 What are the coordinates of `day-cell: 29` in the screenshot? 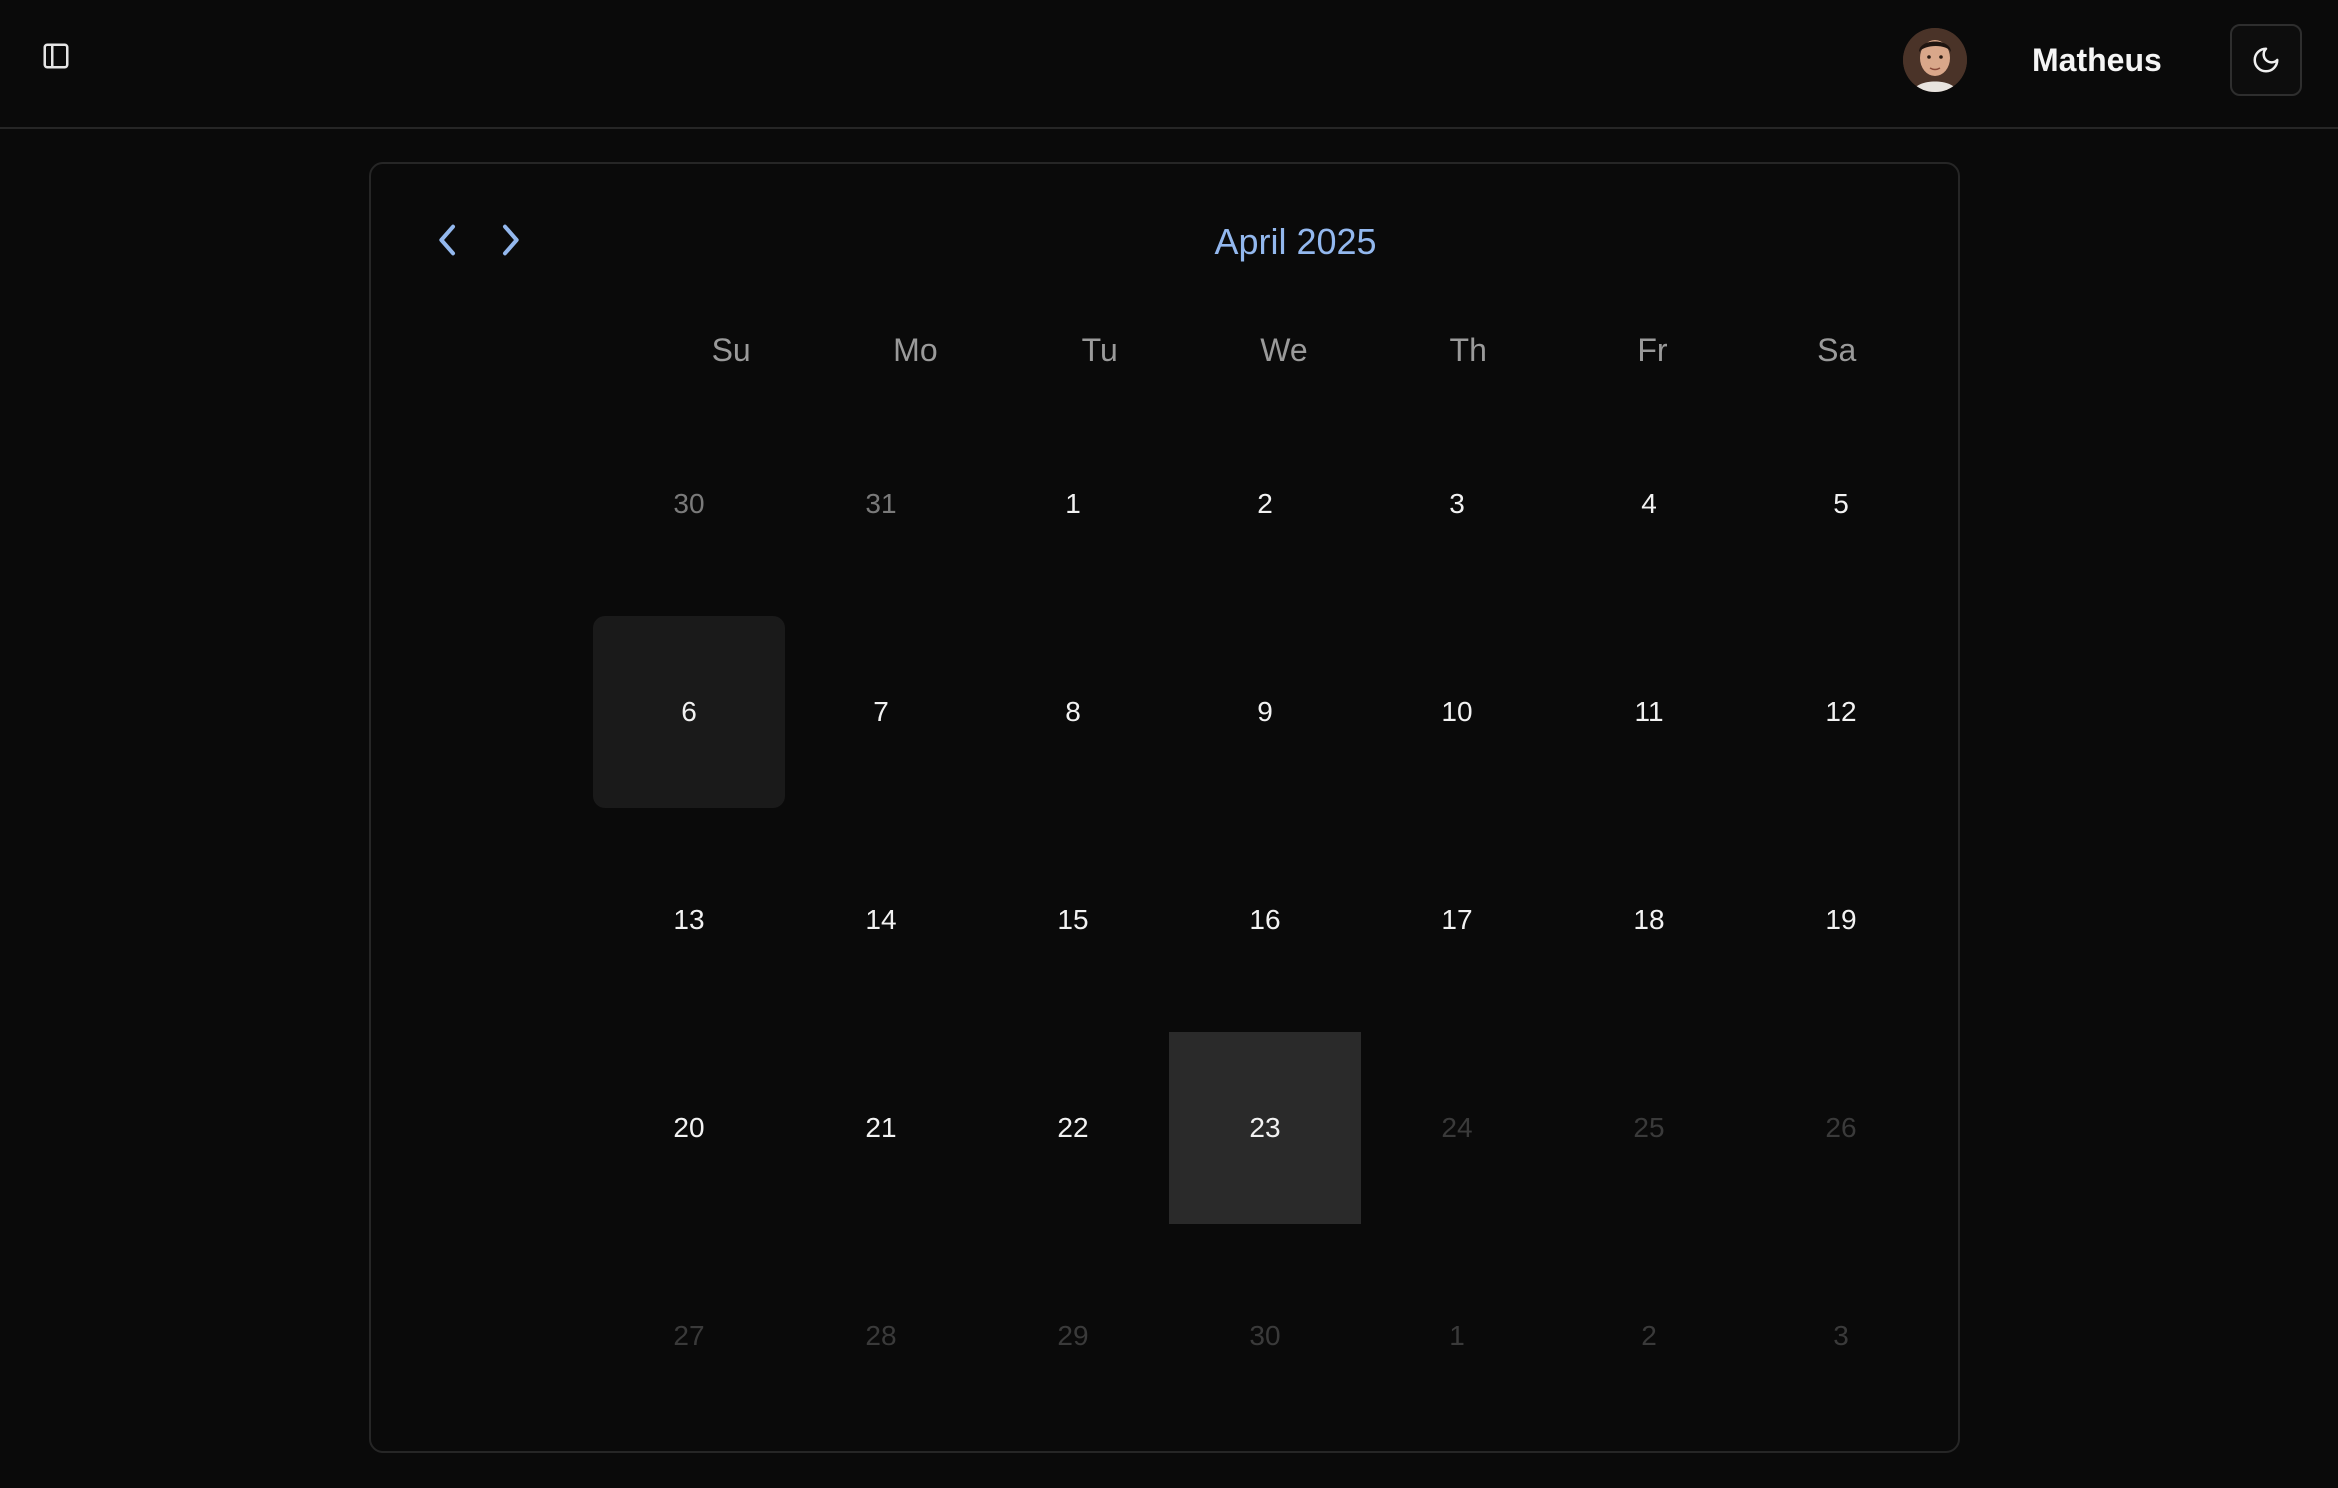 It's located at (1073, 1336).